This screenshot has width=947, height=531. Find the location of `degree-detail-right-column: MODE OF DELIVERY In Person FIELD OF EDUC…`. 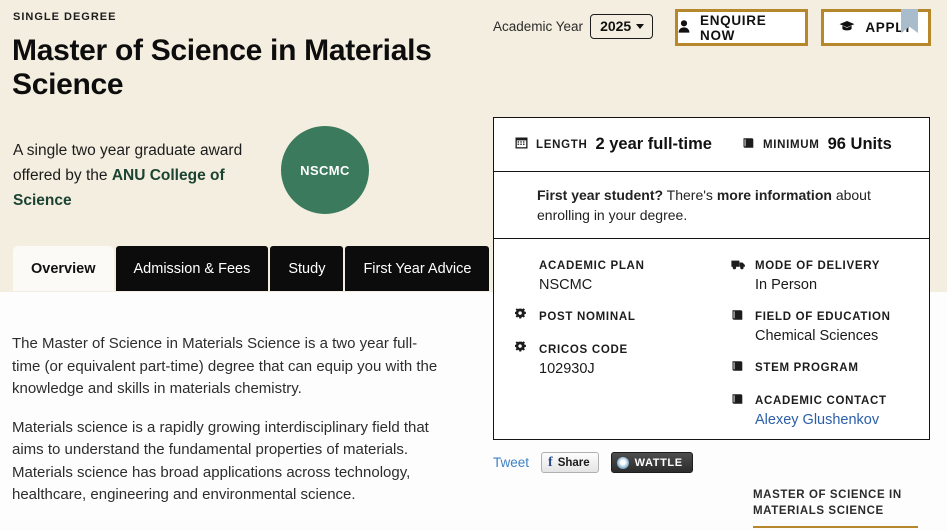

degree-detail-right-column: MODE OF DELIVERY In Person FIELD OF EDUC… is located at coordinates (818, 349).